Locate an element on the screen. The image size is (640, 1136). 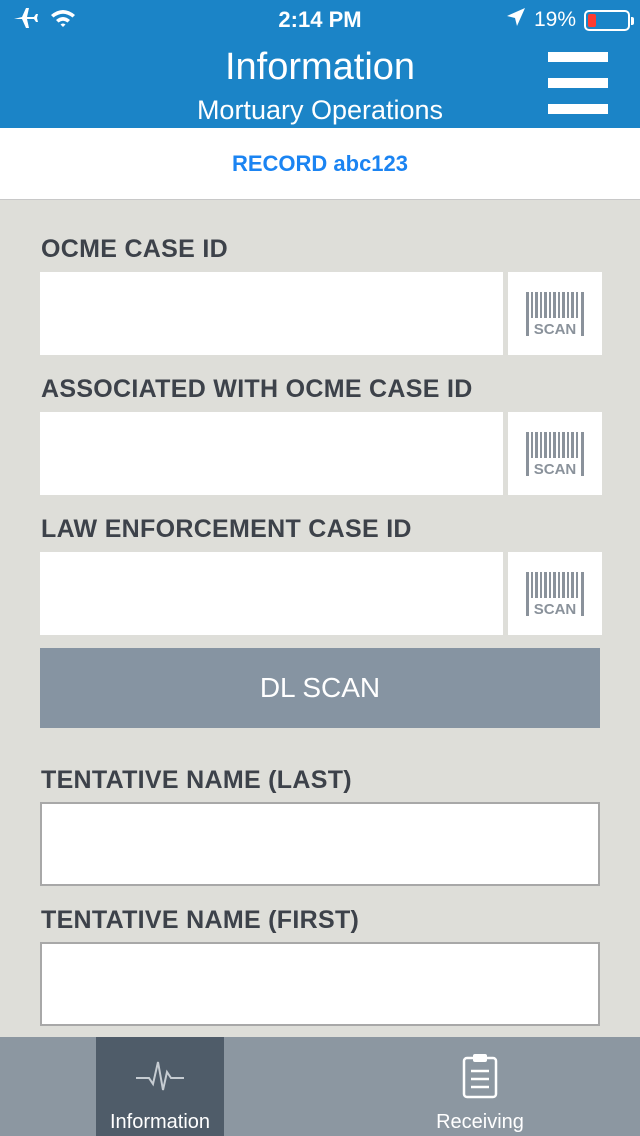
ocme-case-id-input is located at coordinates (271, 313).